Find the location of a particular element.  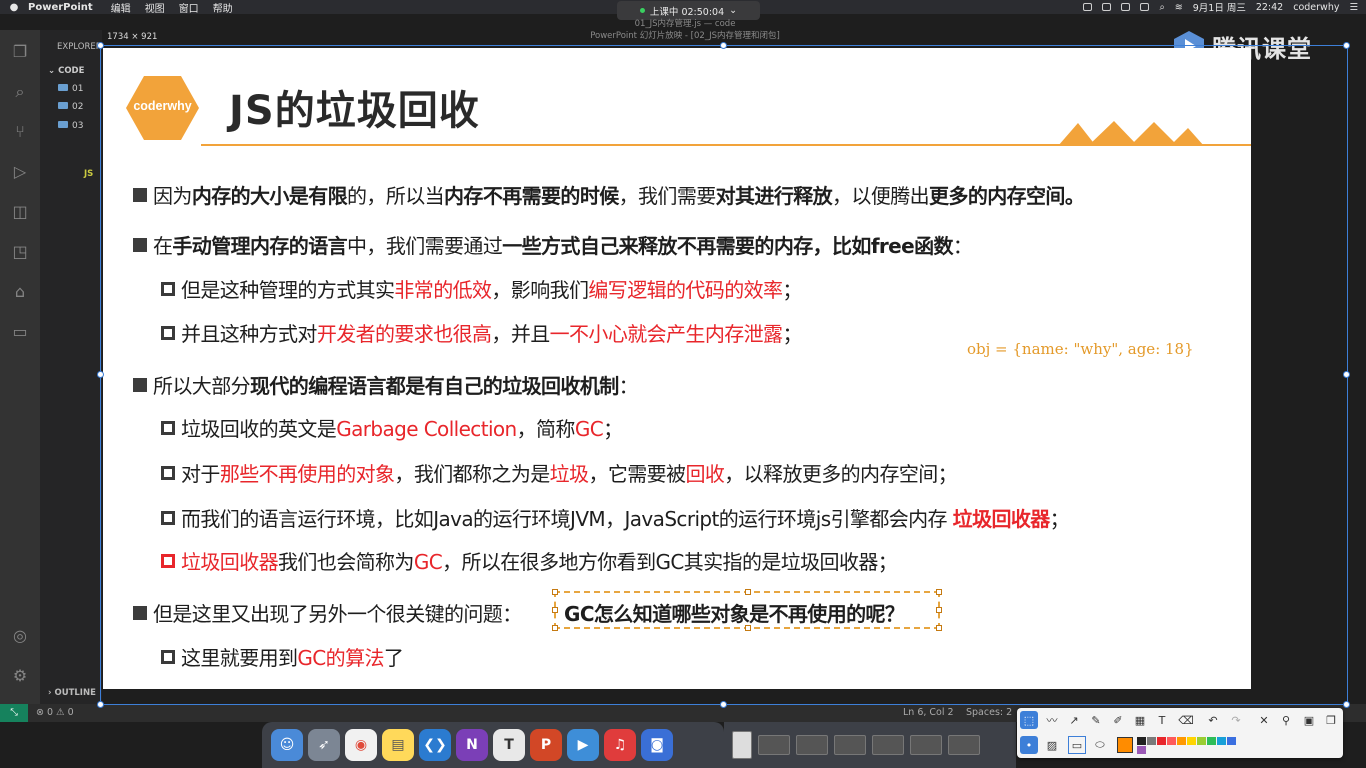

menu-help: 帮助 is located at coordinates (223, 7).